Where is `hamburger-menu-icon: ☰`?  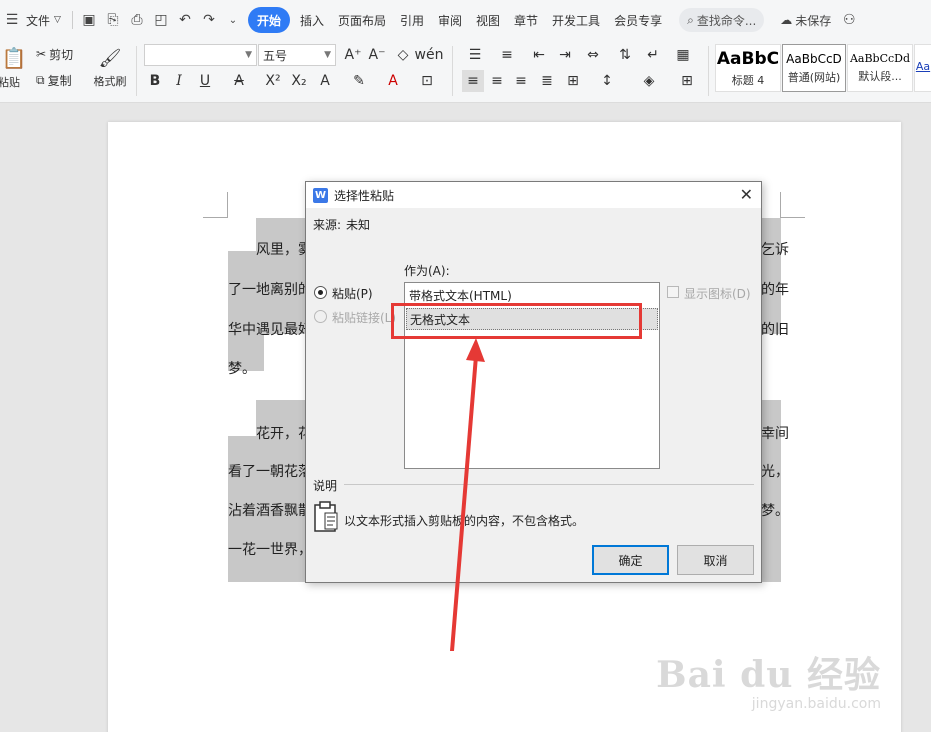
hamburger-menu-icon: ☰ is located at coordinates (12, 20).